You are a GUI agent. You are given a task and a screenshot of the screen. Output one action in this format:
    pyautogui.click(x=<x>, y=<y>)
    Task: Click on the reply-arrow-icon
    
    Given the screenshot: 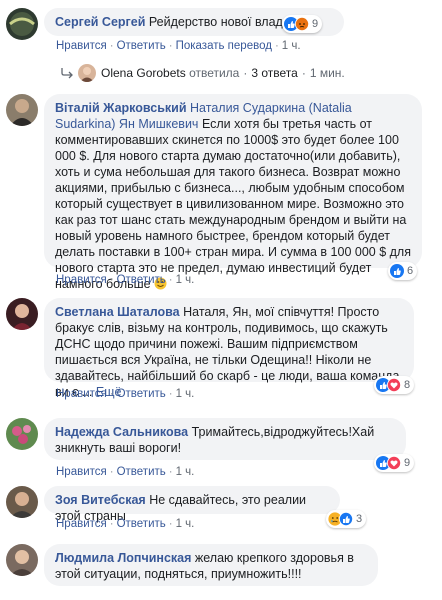 What is the action you would take?
    pyautogui.click(x=67, y=73)
    